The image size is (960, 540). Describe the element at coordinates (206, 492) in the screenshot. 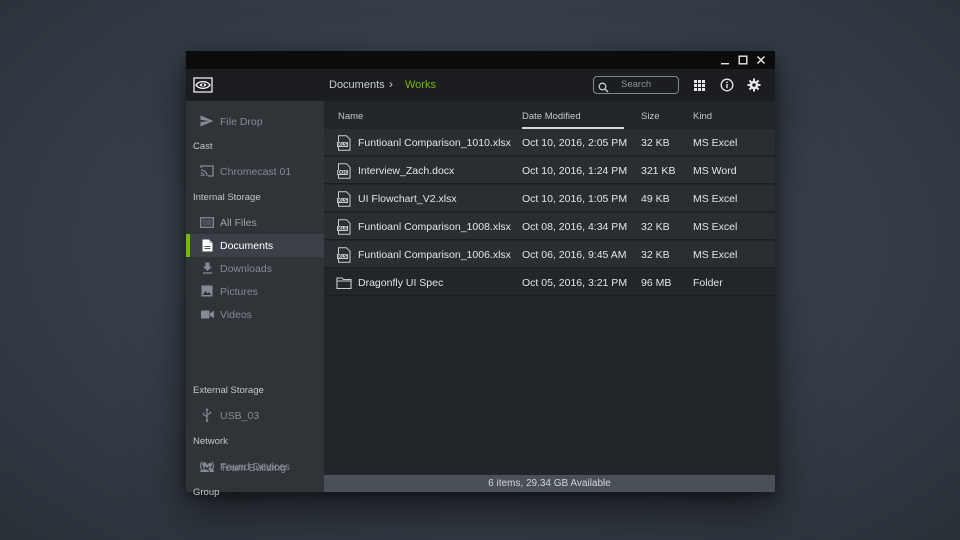

I see `section-title-group: Group` at that location.